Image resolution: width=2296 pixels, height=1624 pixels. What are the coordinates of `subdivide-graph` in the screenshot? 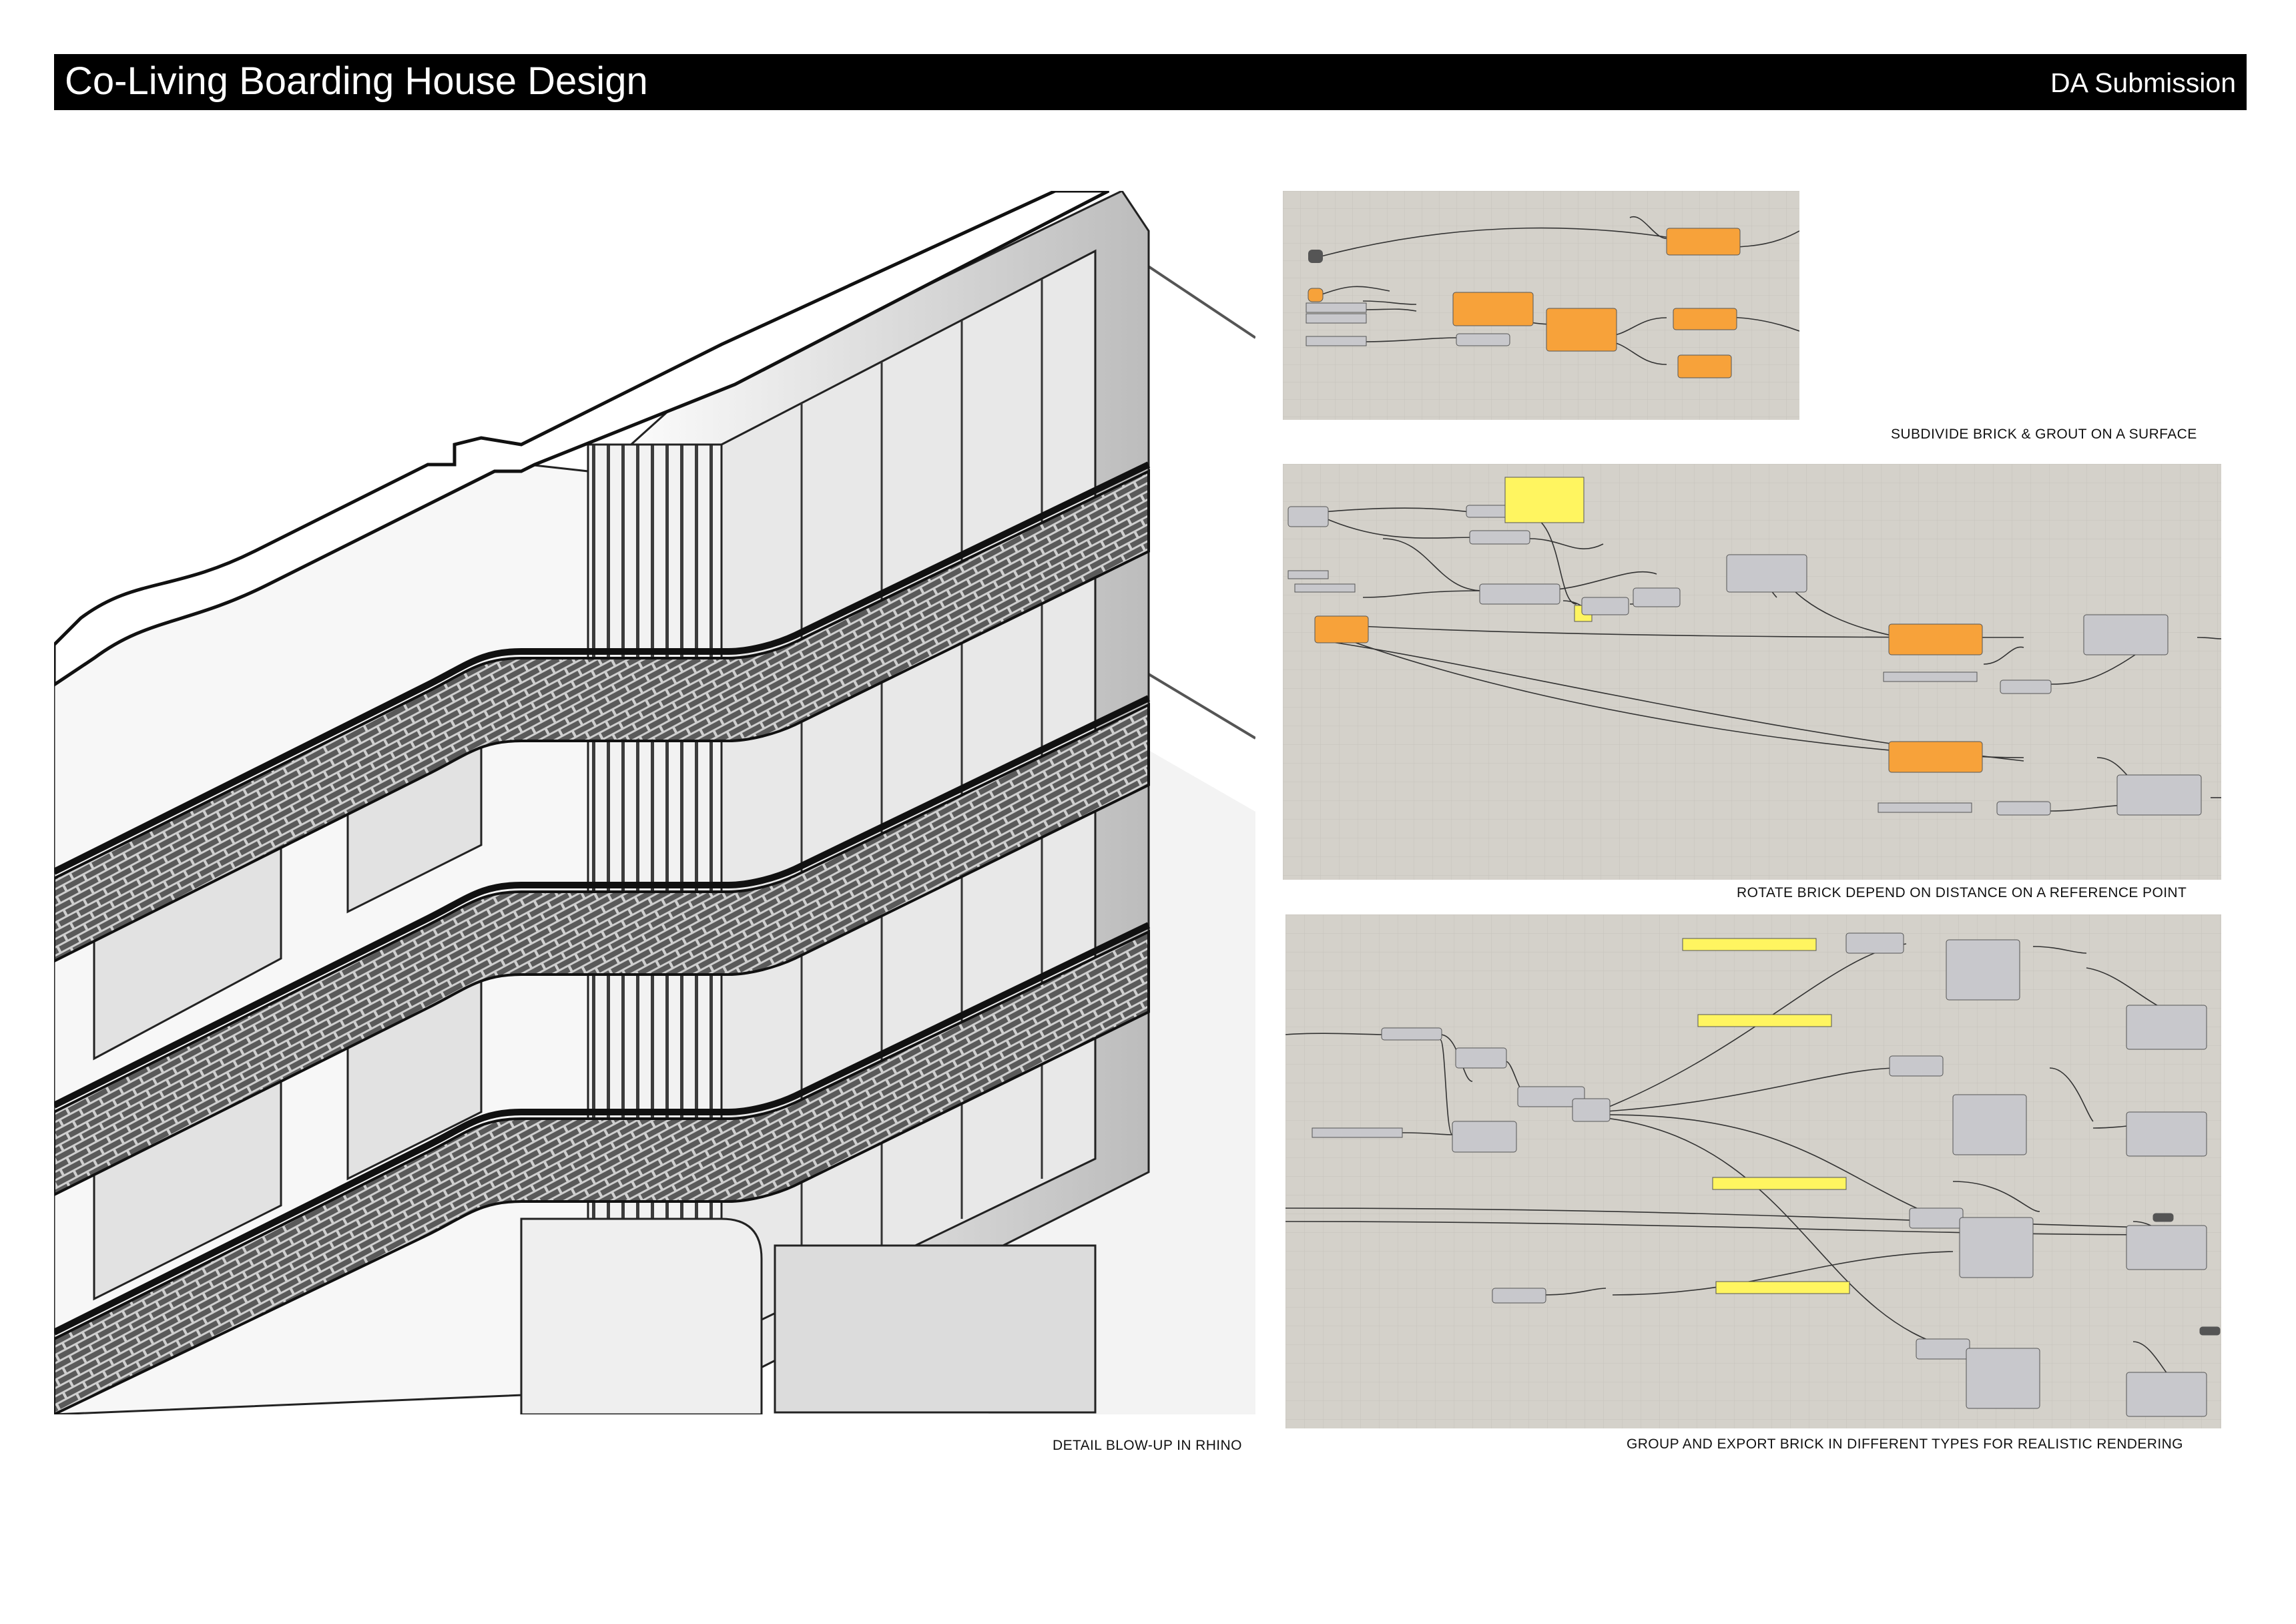 It's located at (1541, 305).